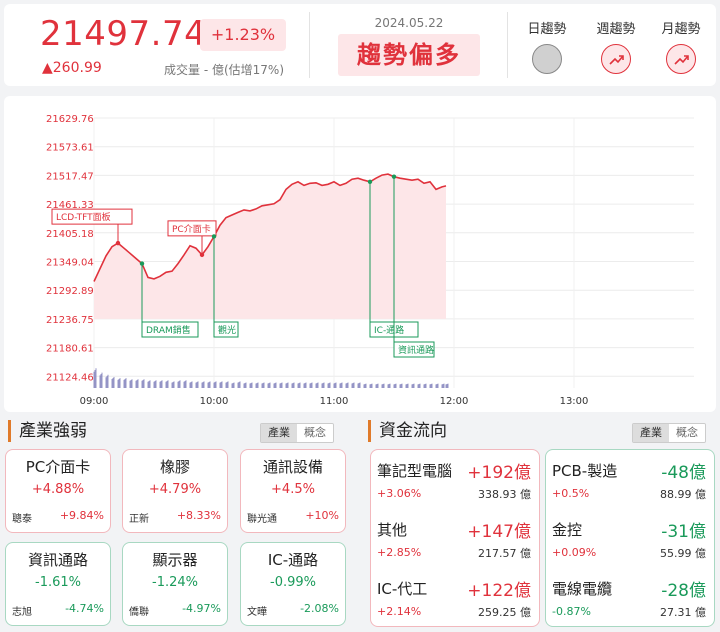  What do you see at coordinates (415, 471) in the screenshot?
I see `fund-industry-name: 筆記型電腦` at bounding box center [415, 471].